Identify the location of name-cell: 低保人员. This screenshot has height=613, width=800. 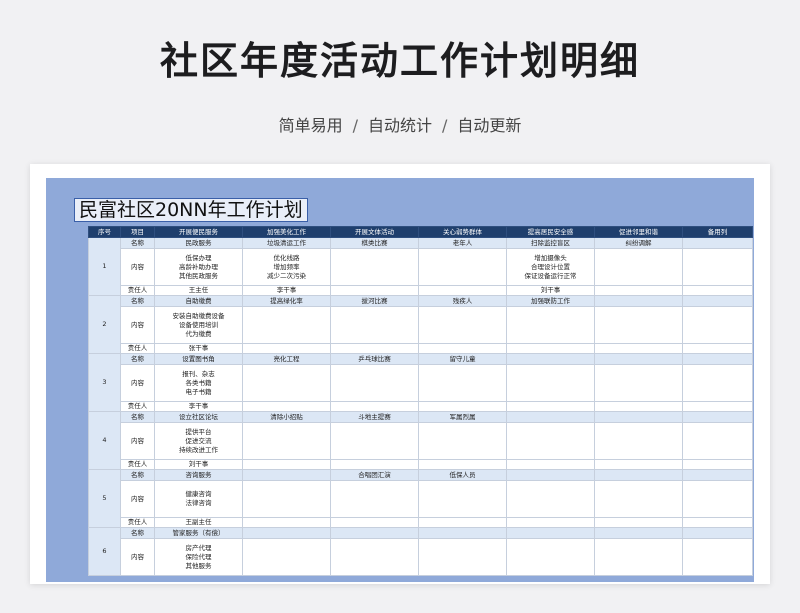
(462, 475).